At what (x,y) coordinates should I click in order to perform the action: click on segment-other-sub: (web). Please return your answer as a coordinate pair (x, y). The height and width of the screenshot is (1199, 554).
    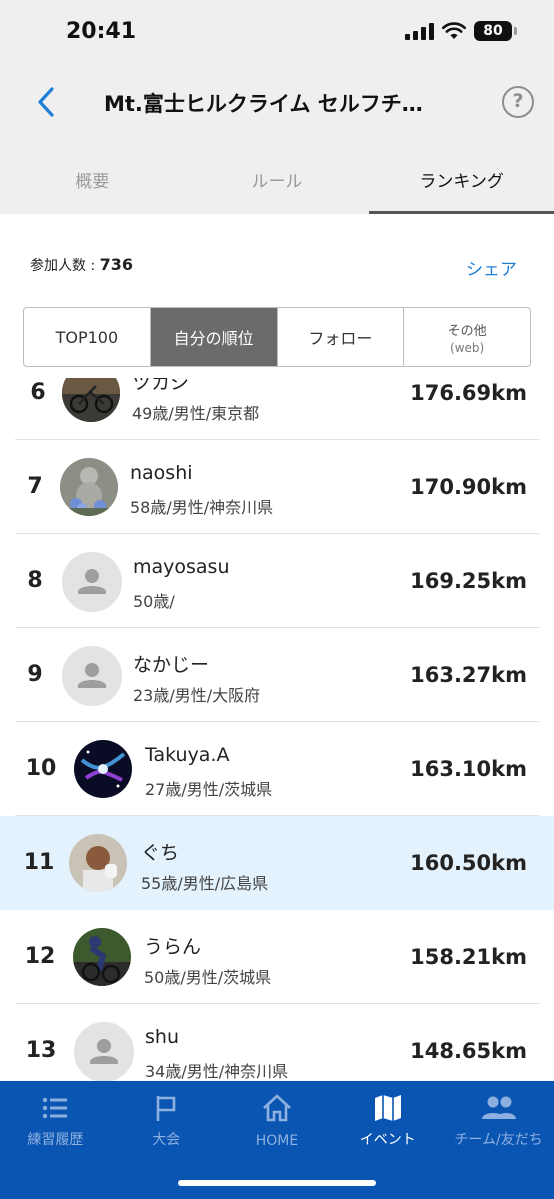
    Looking at the image, I should click on (467, 347).